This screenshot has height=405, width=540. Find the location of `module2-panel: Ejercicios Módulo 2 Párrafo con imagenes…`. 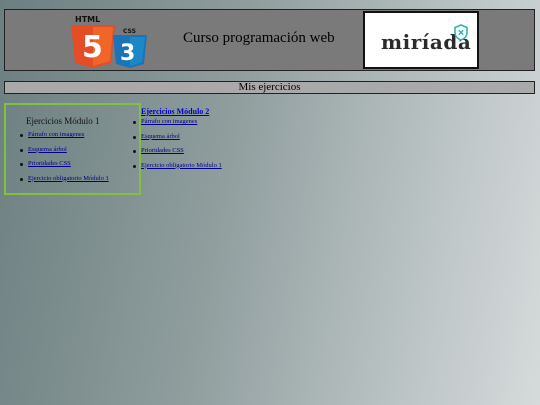

module2-panel: Ejercicios Módulo 2 Párrafo con imagenes… is located at coordinates (177, 135).